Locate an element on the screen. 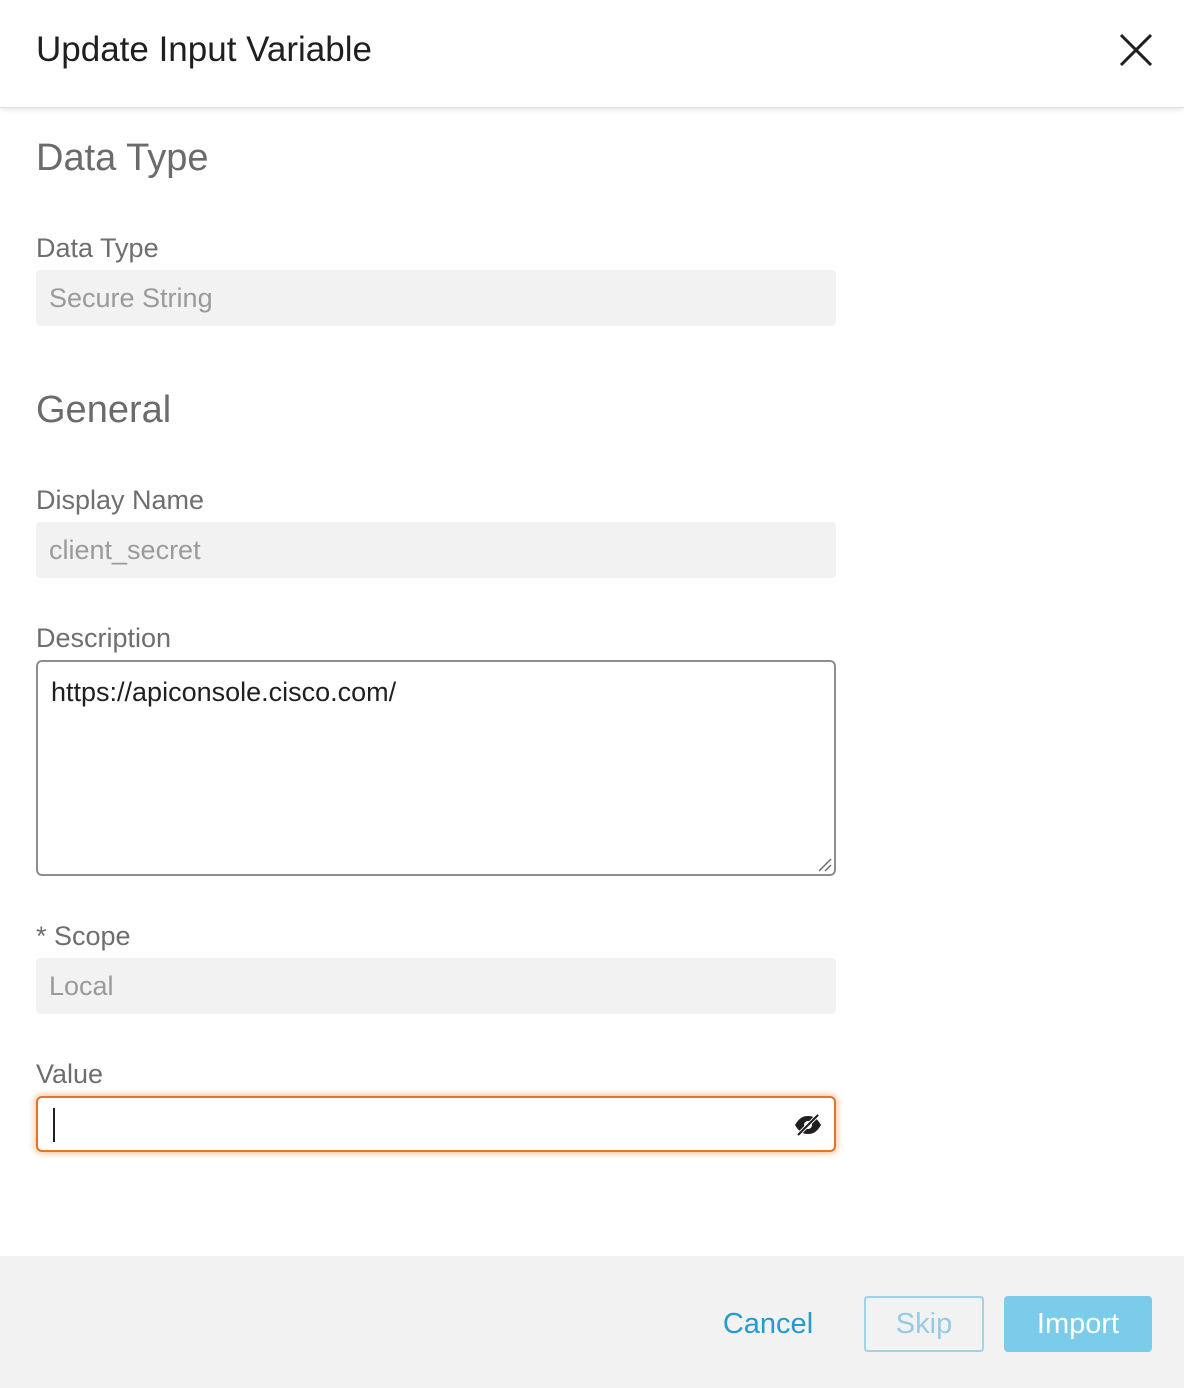 The width and height of the screenshot is (1184, 1388). import-button: Import is located at coordinates (1078, 1324).